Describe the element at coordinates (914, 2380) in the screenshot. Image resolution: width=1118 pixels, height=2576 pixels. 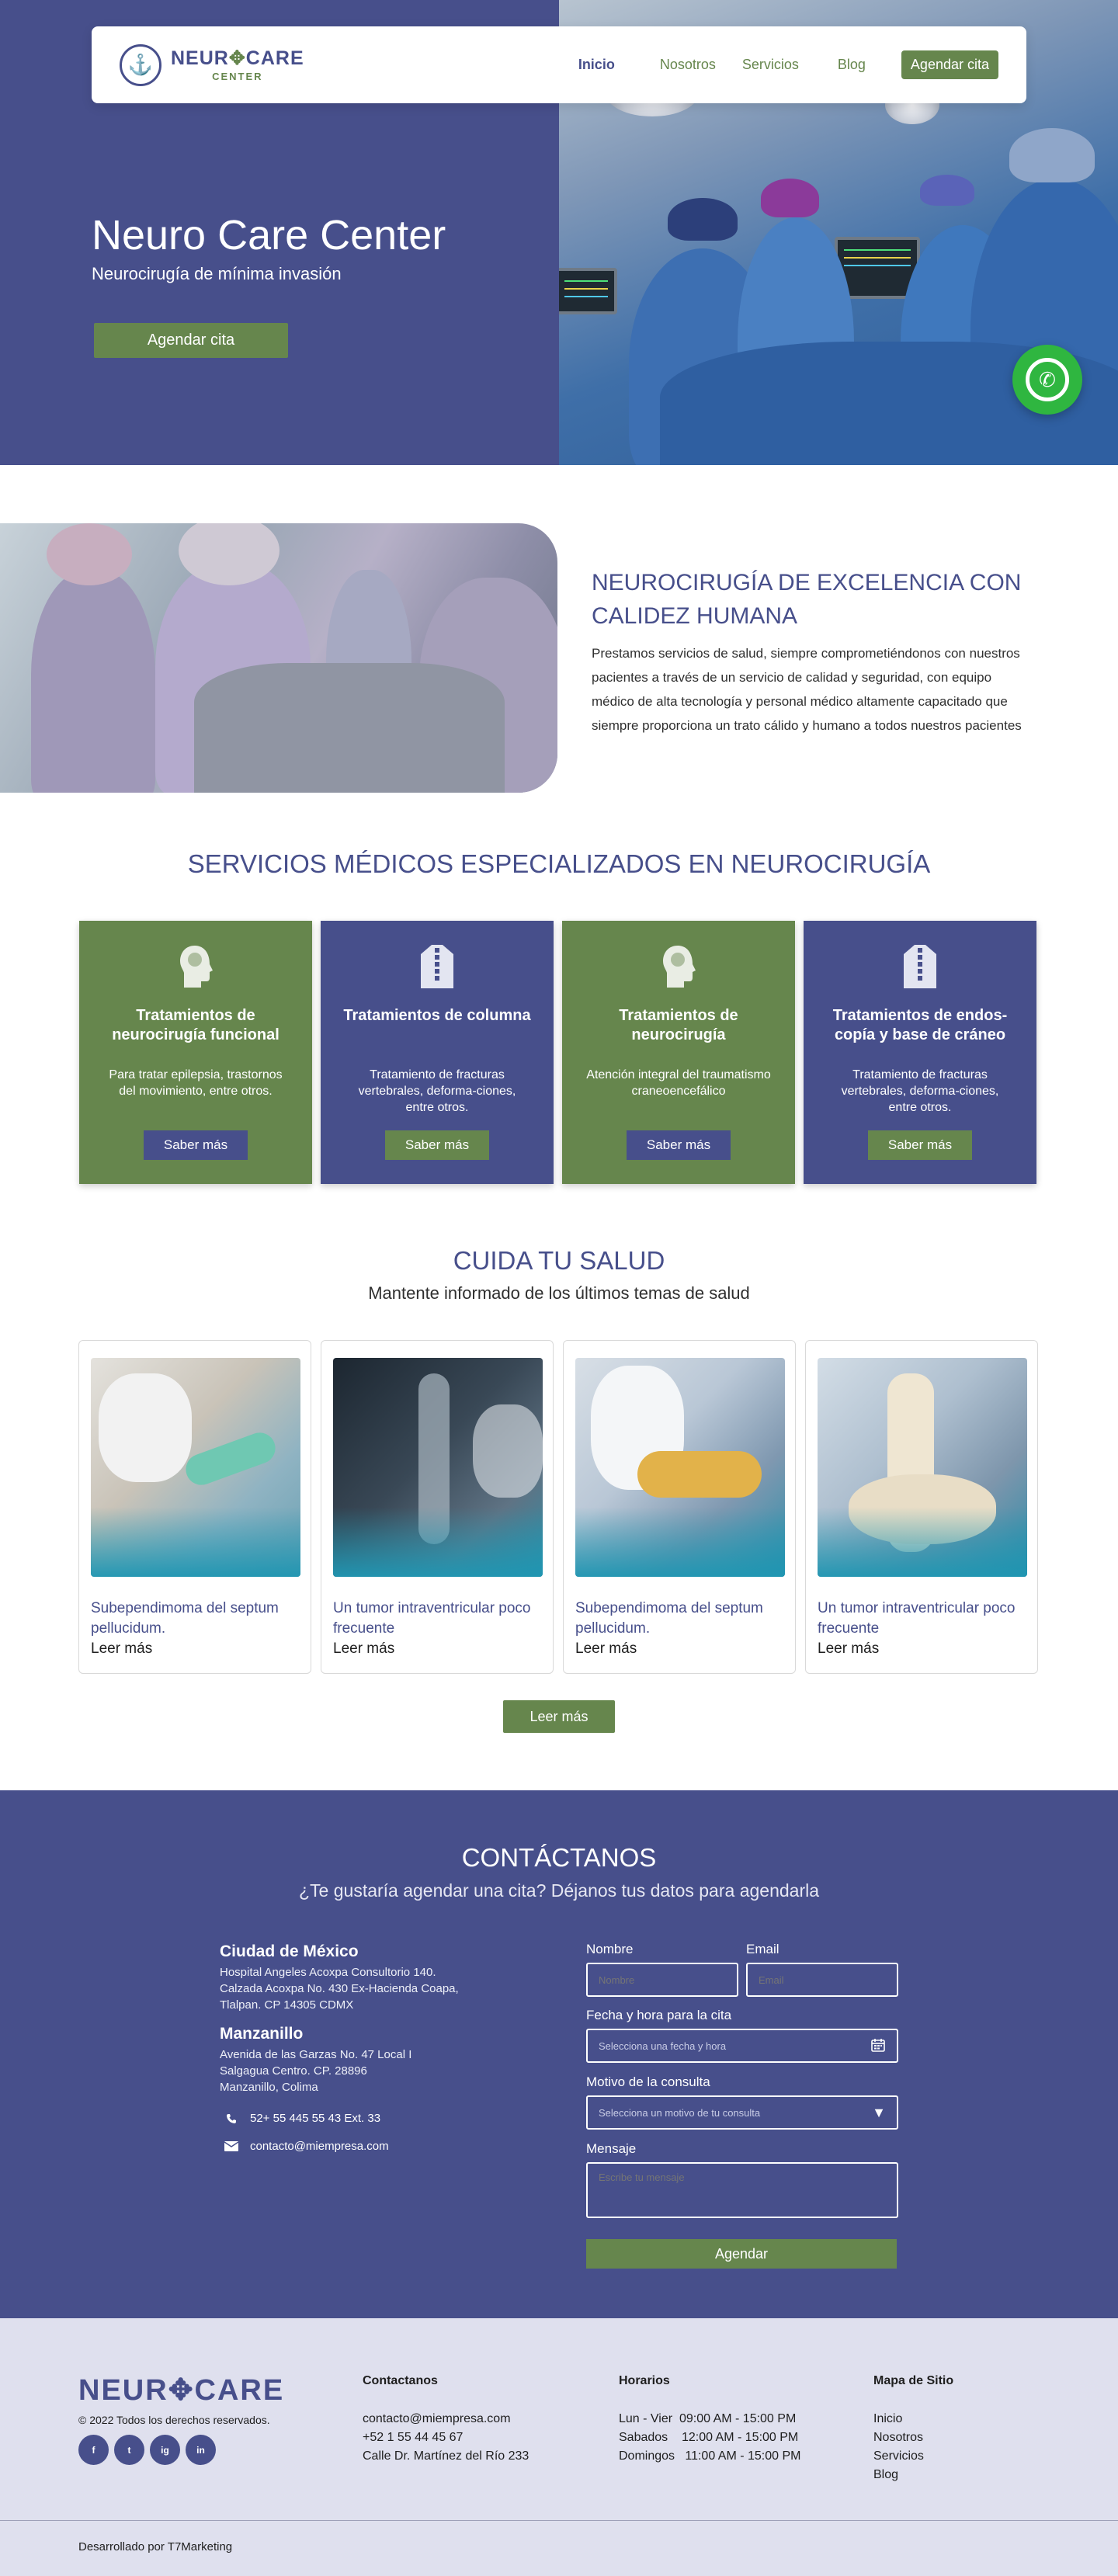
I see `footer-sitemap-heading: Mapa de Sitio` at that location.